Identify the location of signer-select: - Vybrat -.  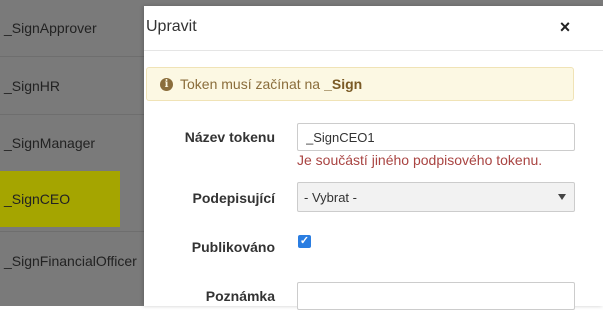
(436, 197).